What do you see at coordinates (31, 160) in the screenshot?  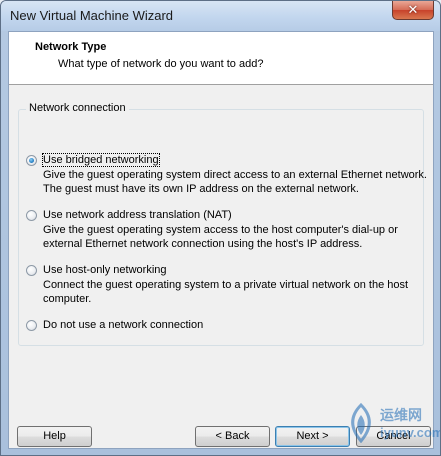 I see `radio-bridged` at bounding box center [31, 160].